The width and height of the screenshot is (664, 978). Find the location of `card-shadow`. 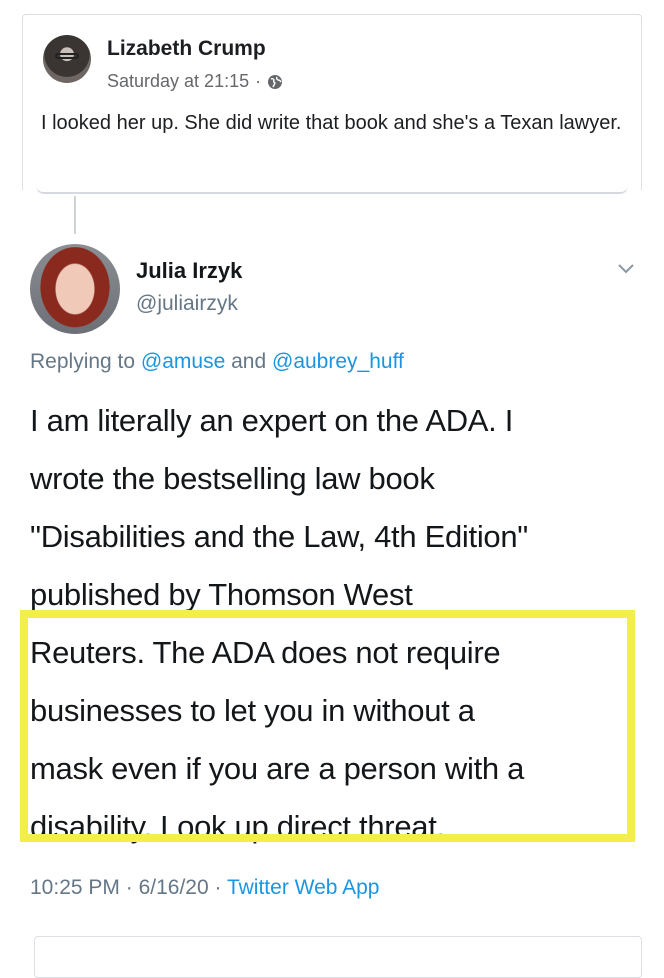

card-shadow is located at coordinates (332, 190).